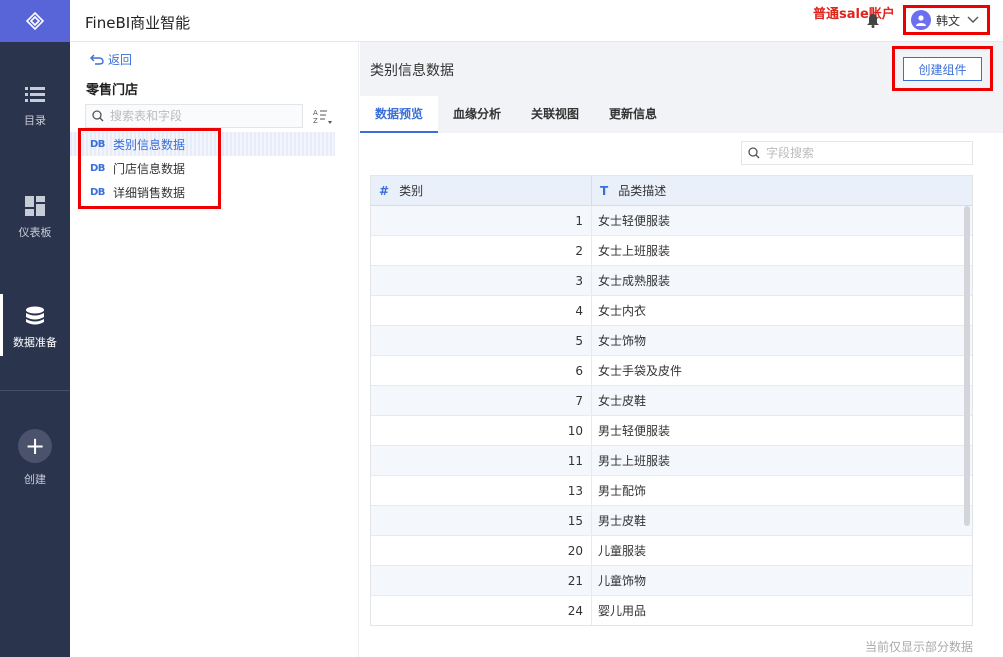  Describe the element at coordinates (35, 315) in the screenshot. I see `database-icon` at that location.